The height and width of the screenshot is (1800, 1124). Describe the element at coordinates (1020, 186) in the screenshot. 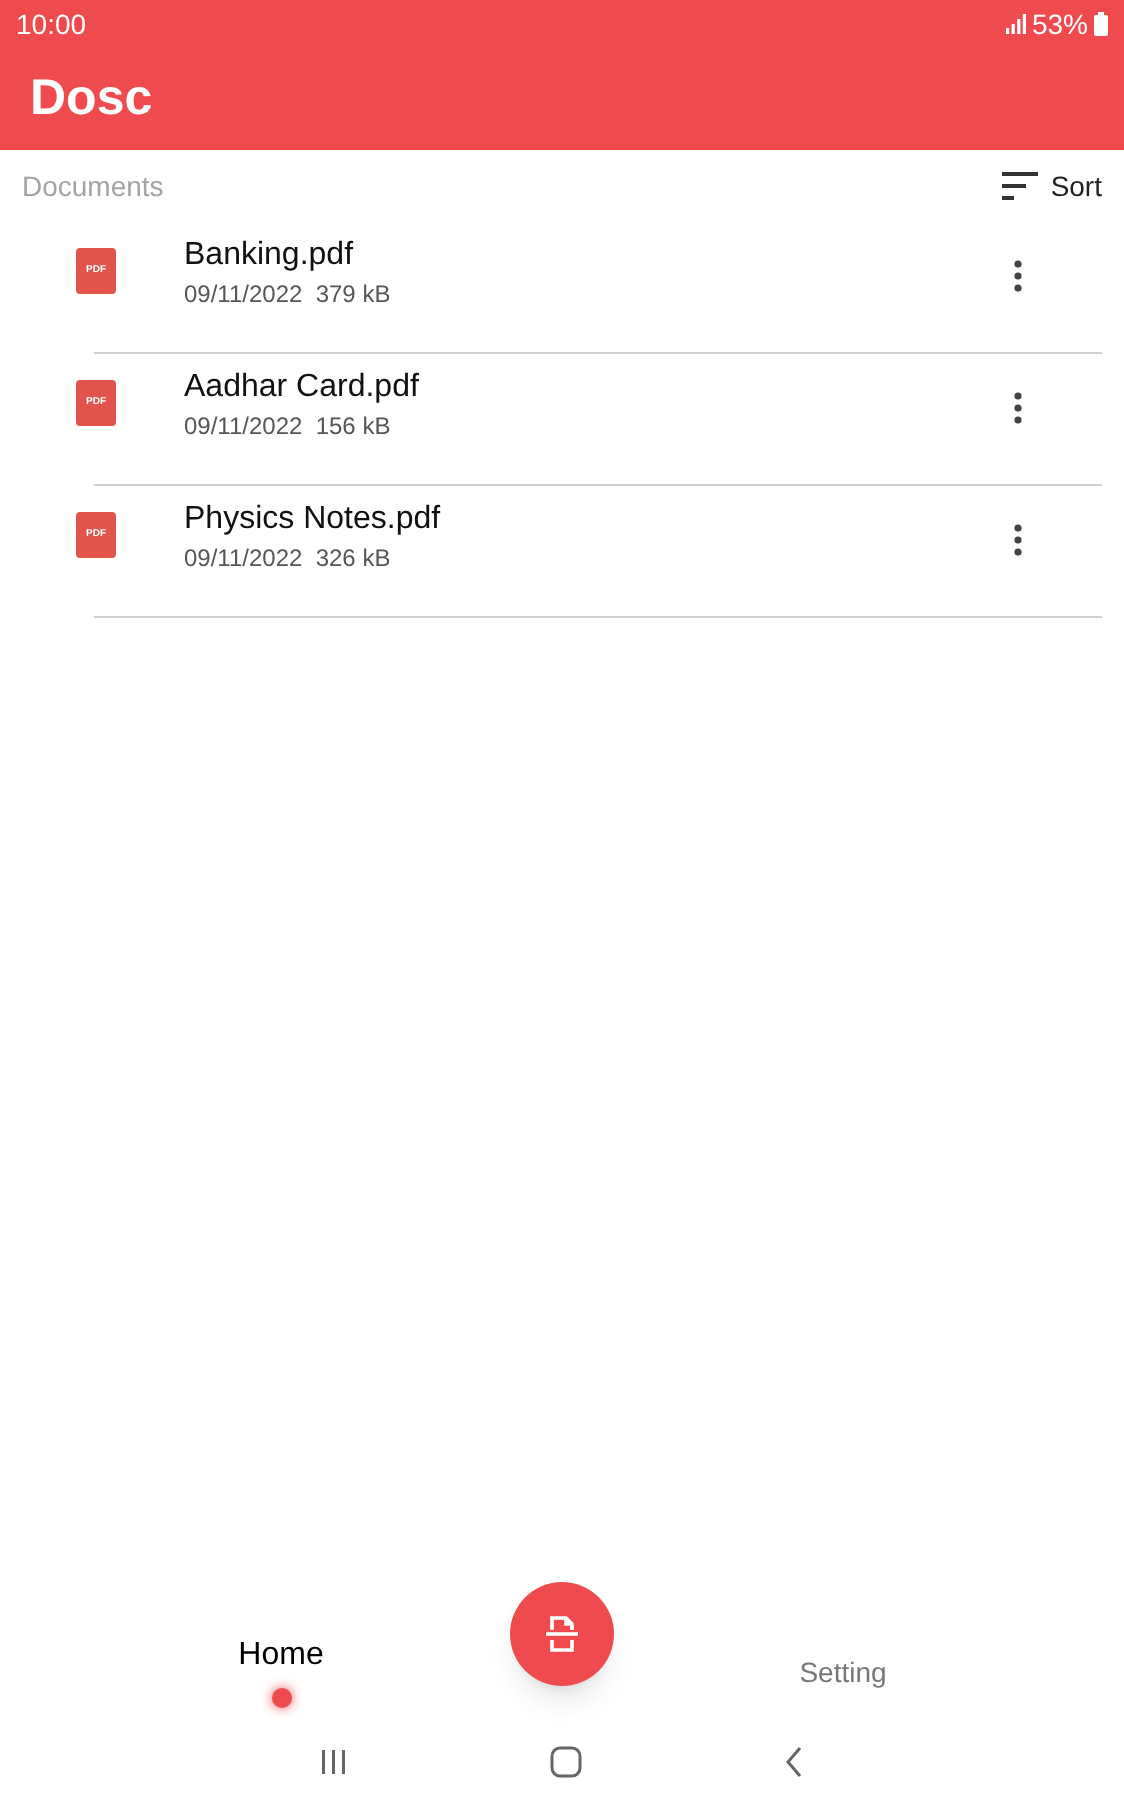

I see `sort-icon` at that location.